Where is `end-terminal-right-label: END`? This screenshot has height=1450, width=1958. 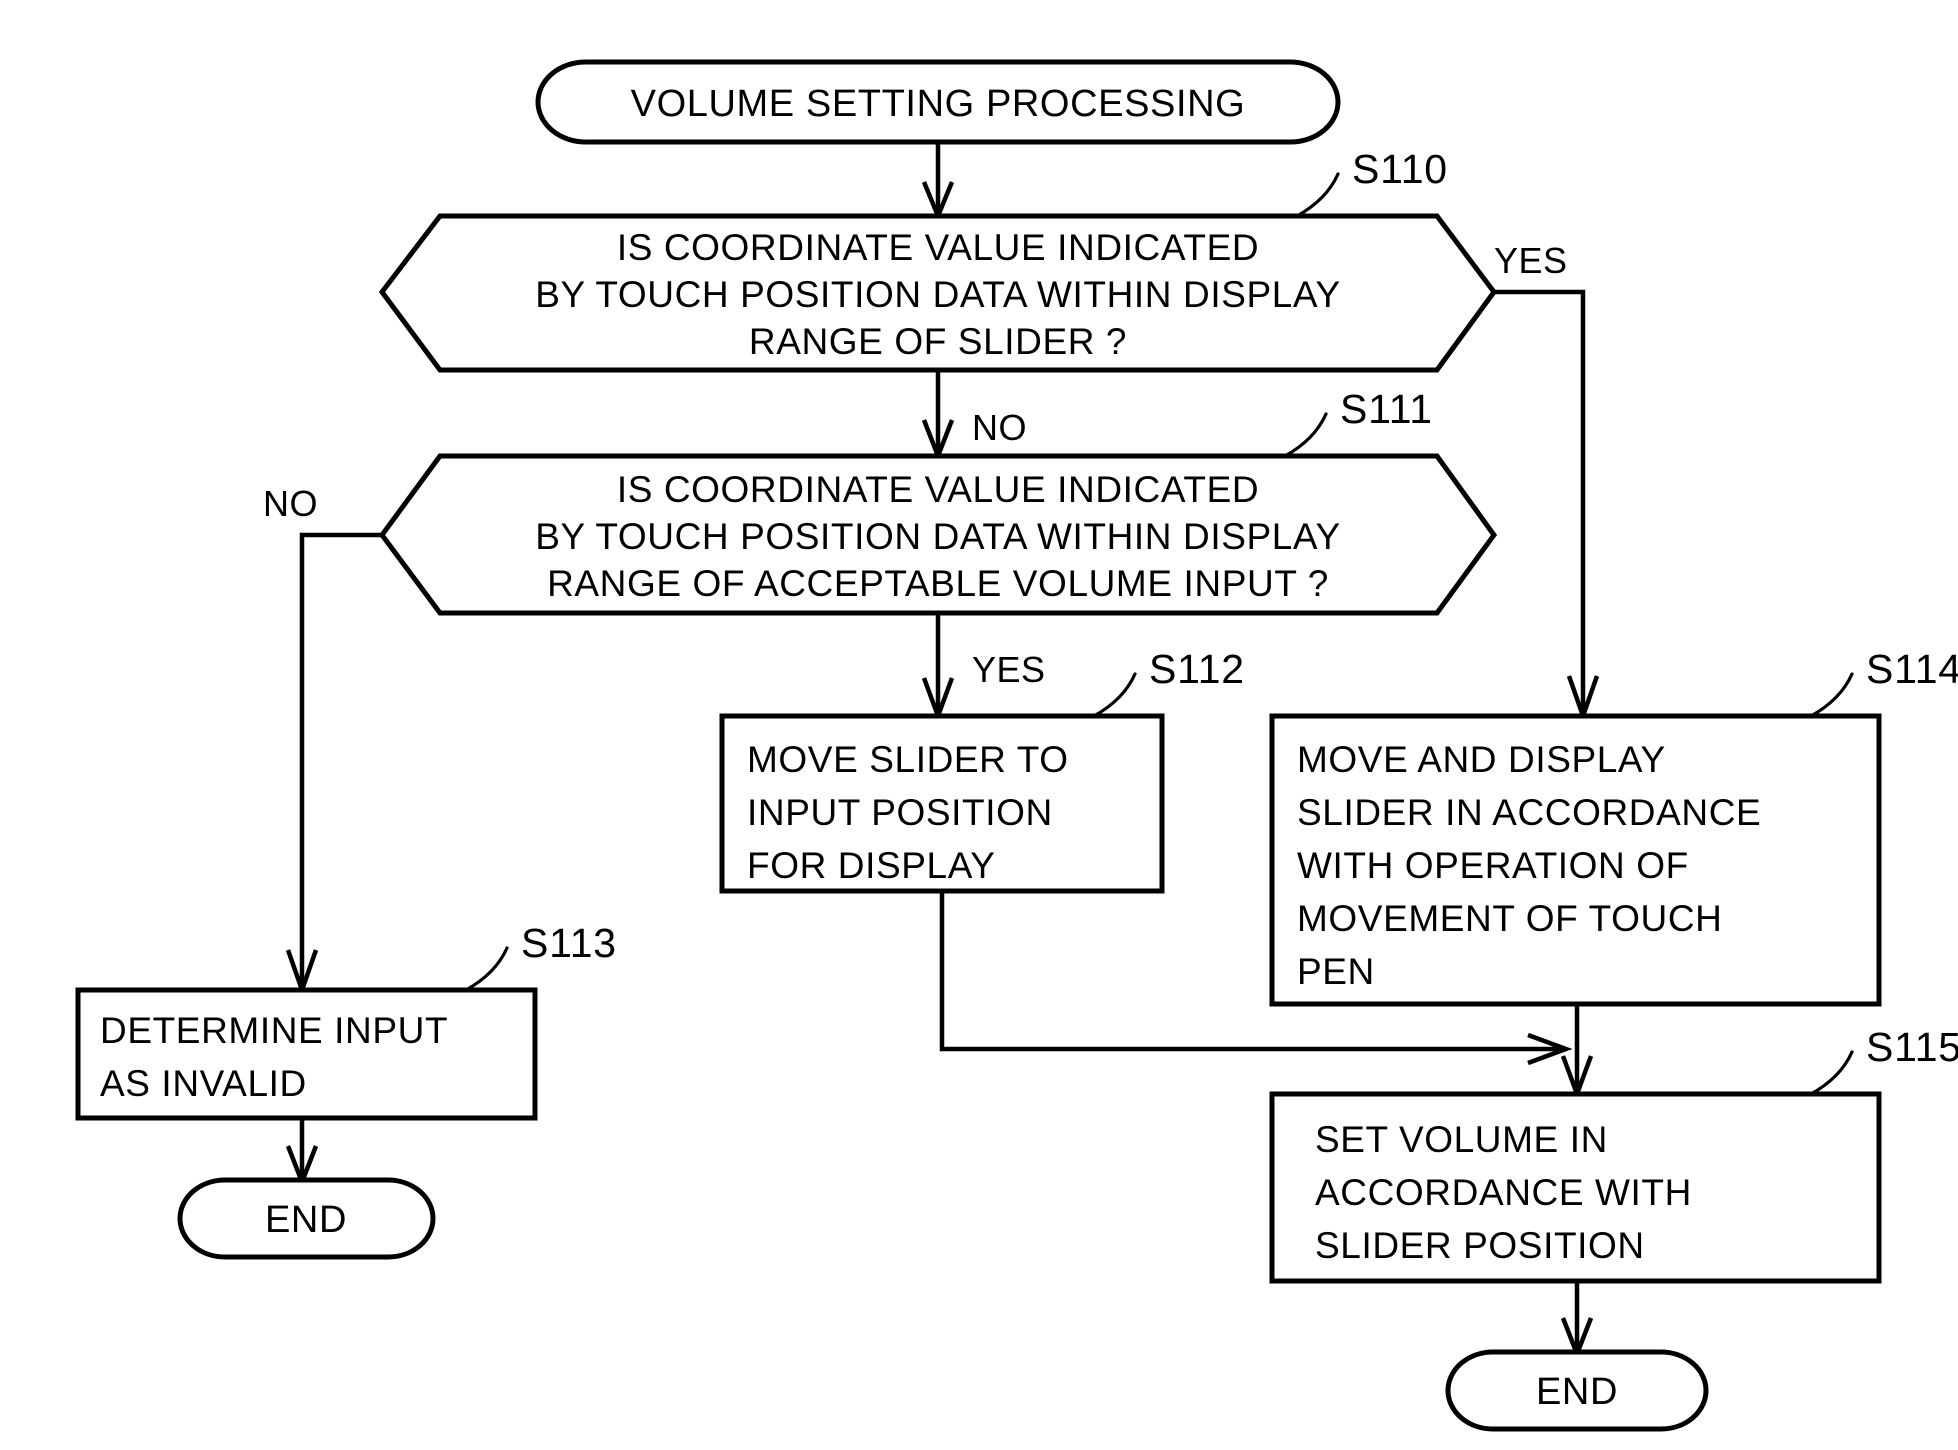 end-terminal-right-label: END is located at coordinates (1577, 1392).